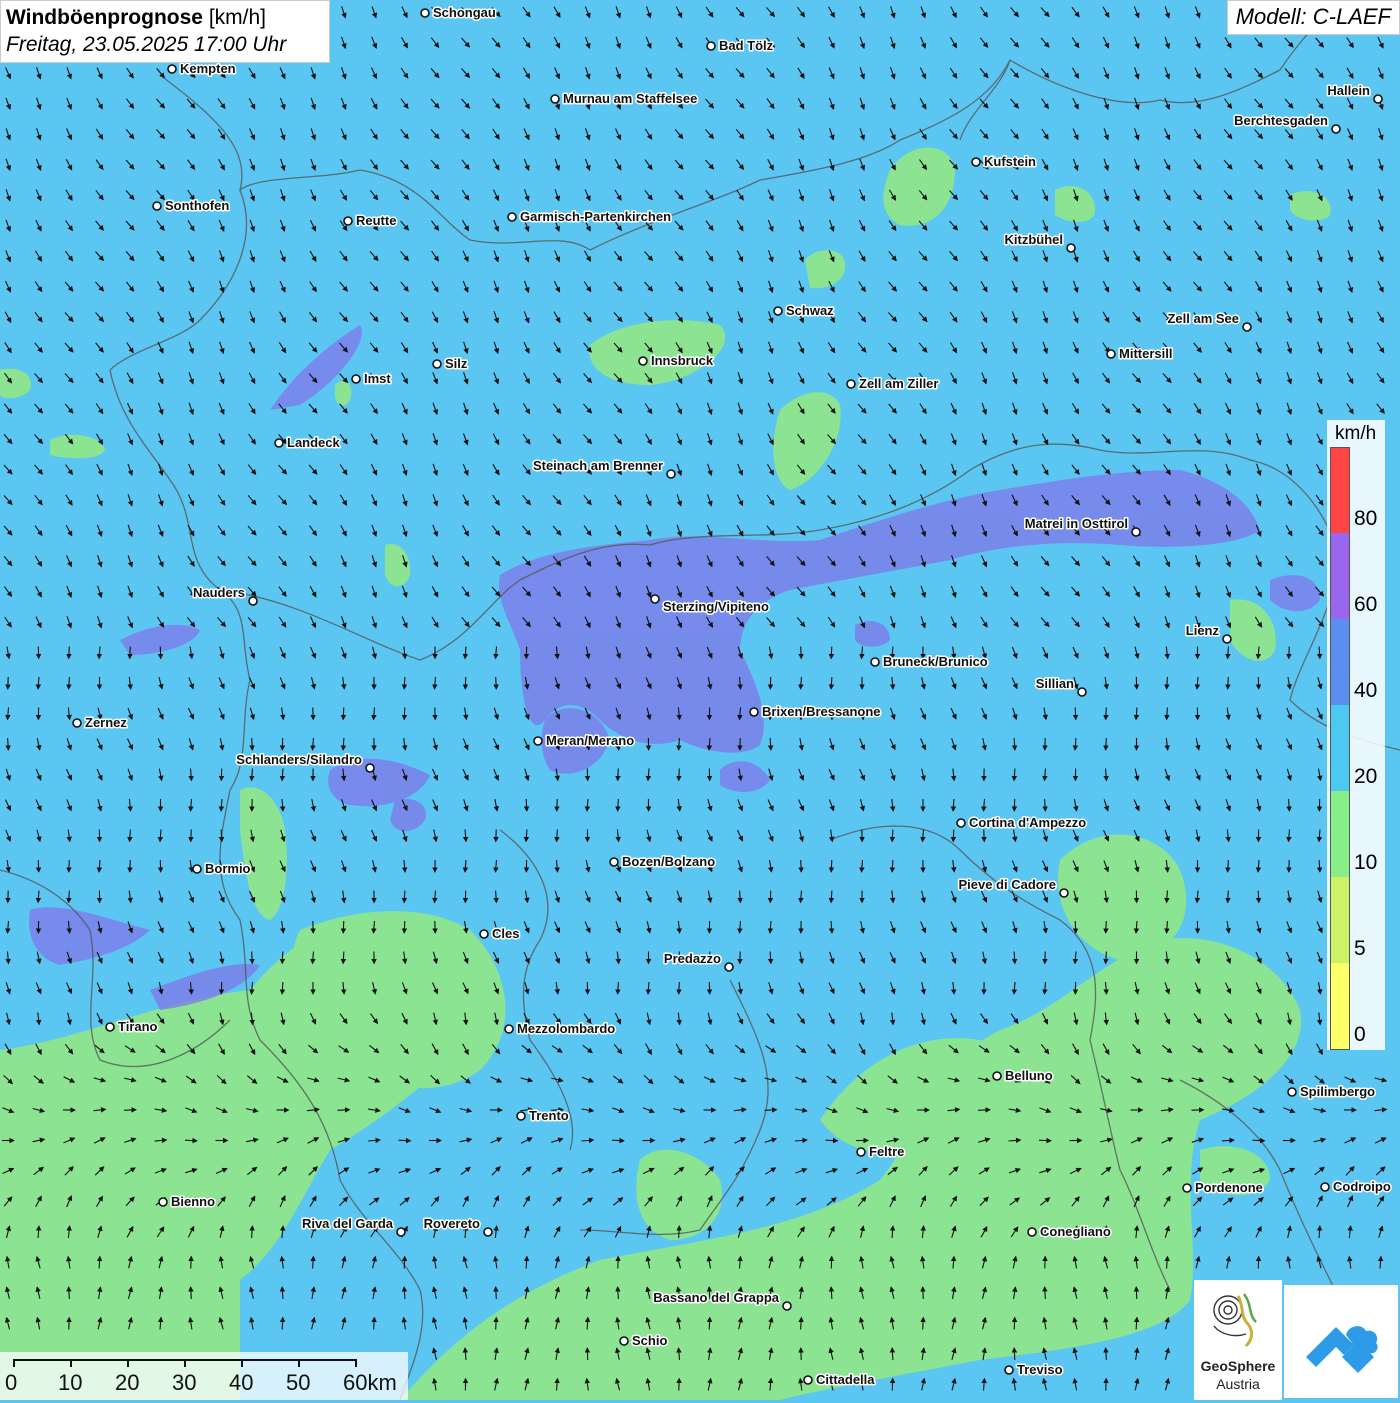 This screenshot has width=1400, height=1403. Describe the element at coordinates (1365, 605) in the screenshot. I see `legend-tick-label: 60` at that location.